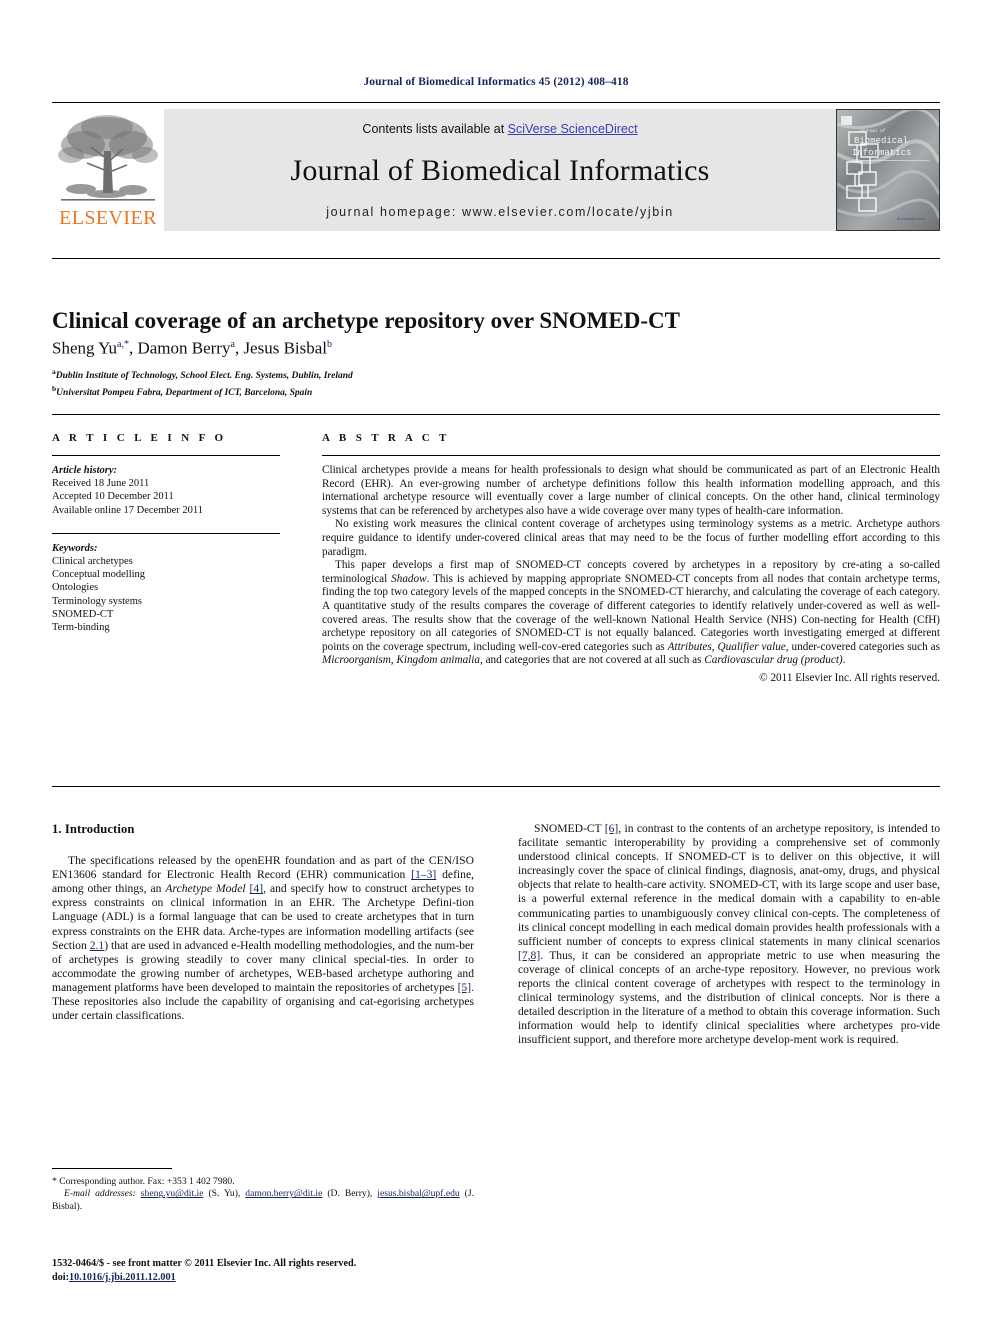 The image size is (992, 1323). What do you see at coordinates (881, 141) in the screenshot?
I see `svg-text: Biomedical` at bounding box center [881, 141].